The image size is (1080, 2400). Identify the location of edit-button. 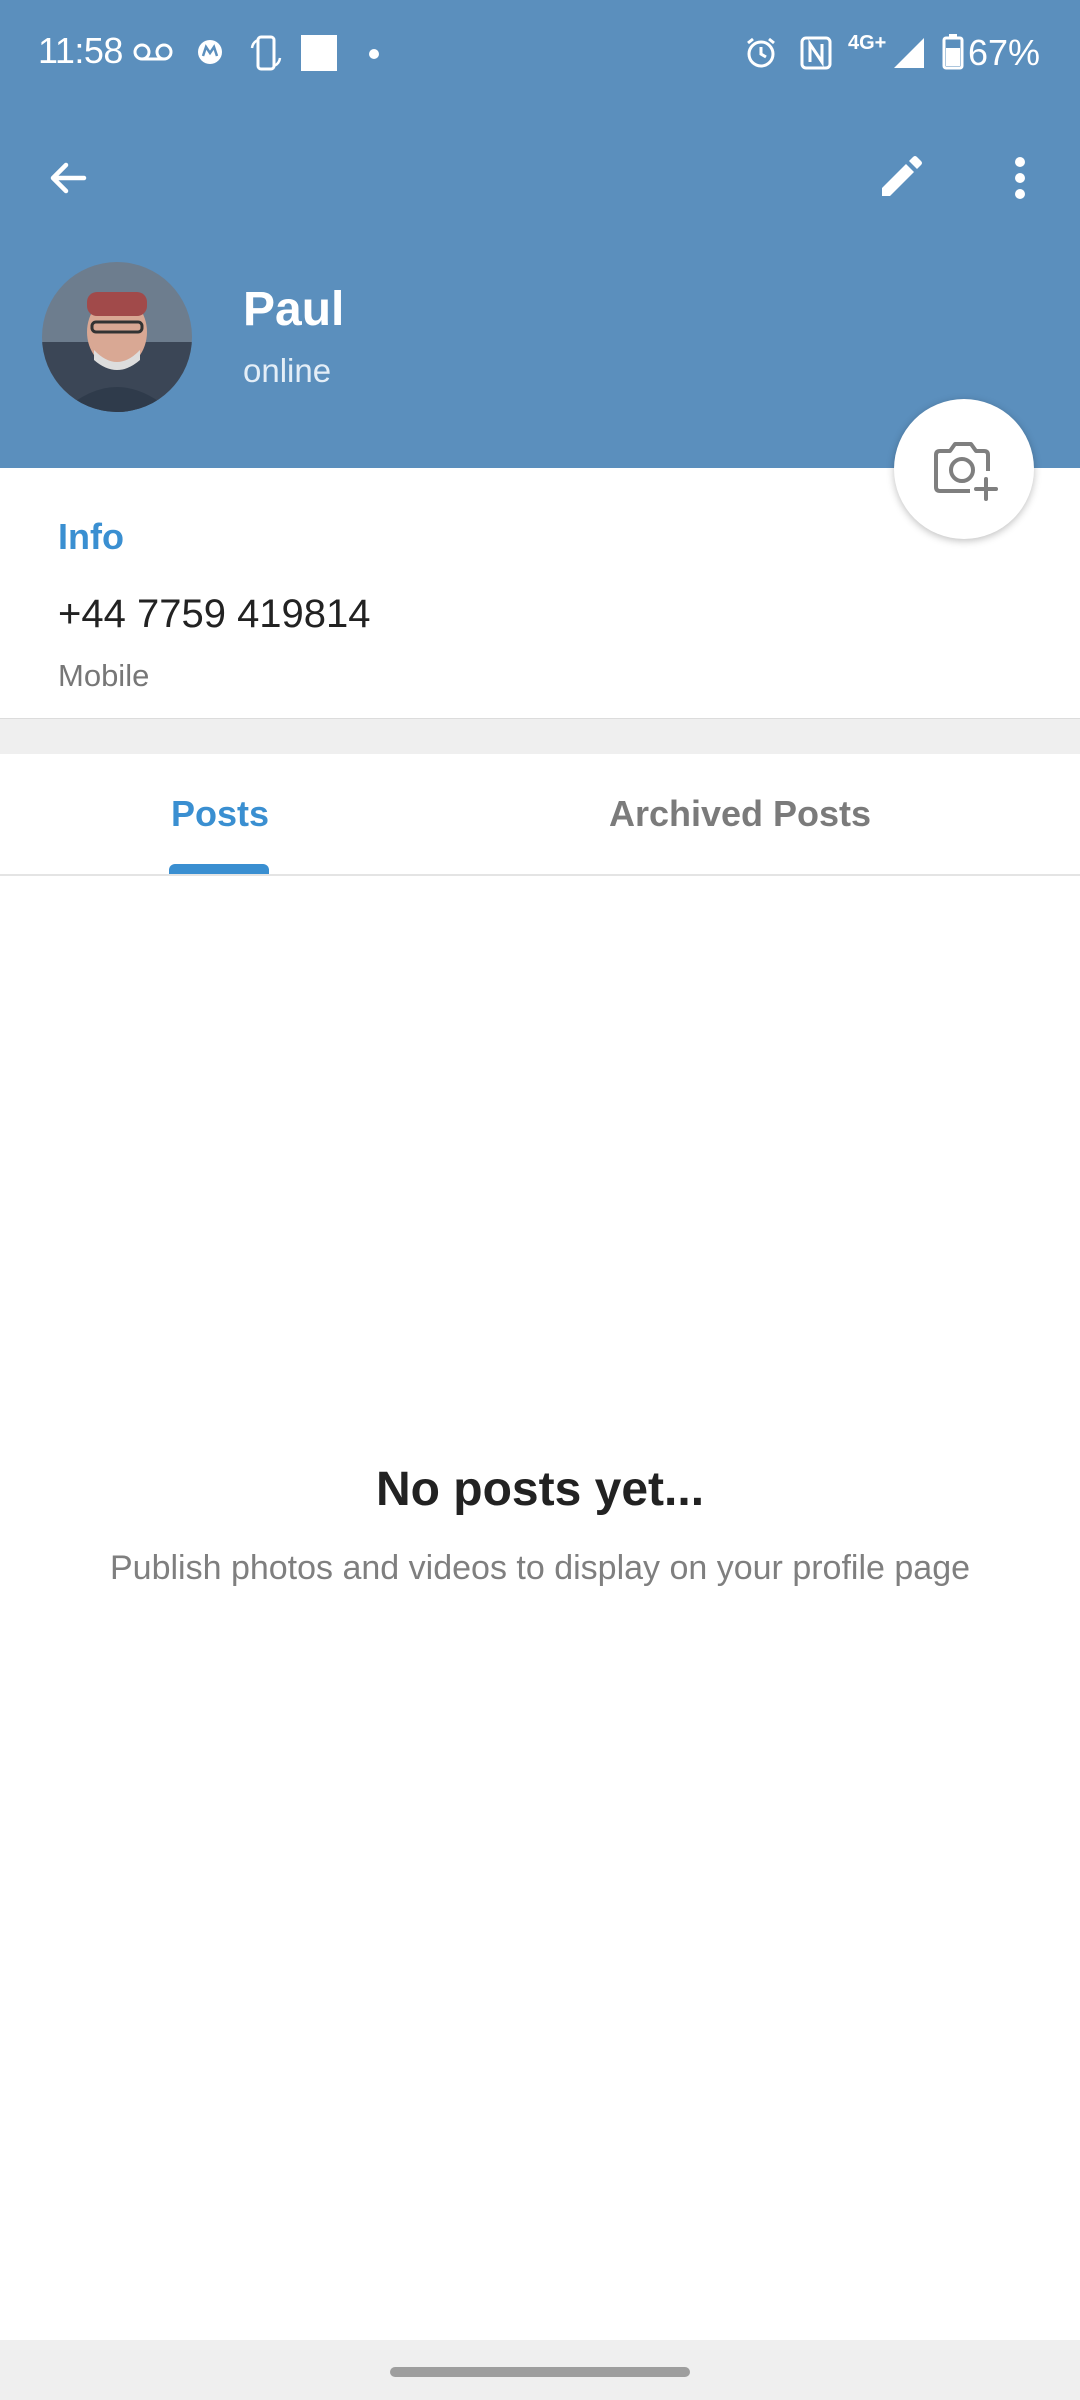
(900, 178).